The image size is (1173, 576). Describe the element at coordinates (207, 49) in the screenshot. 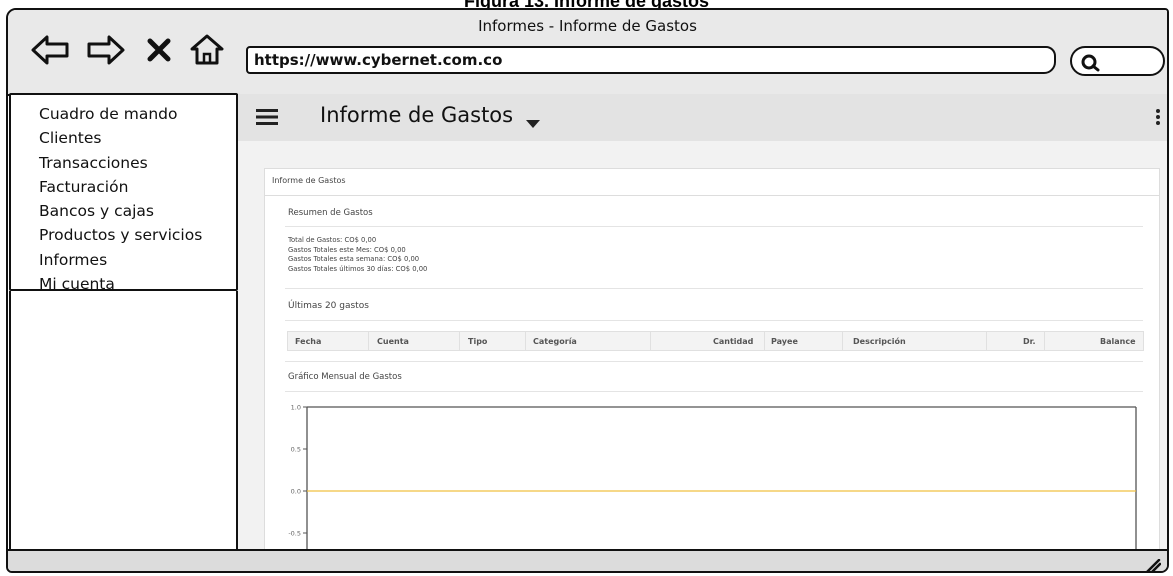

I see `home-icon` at that location.